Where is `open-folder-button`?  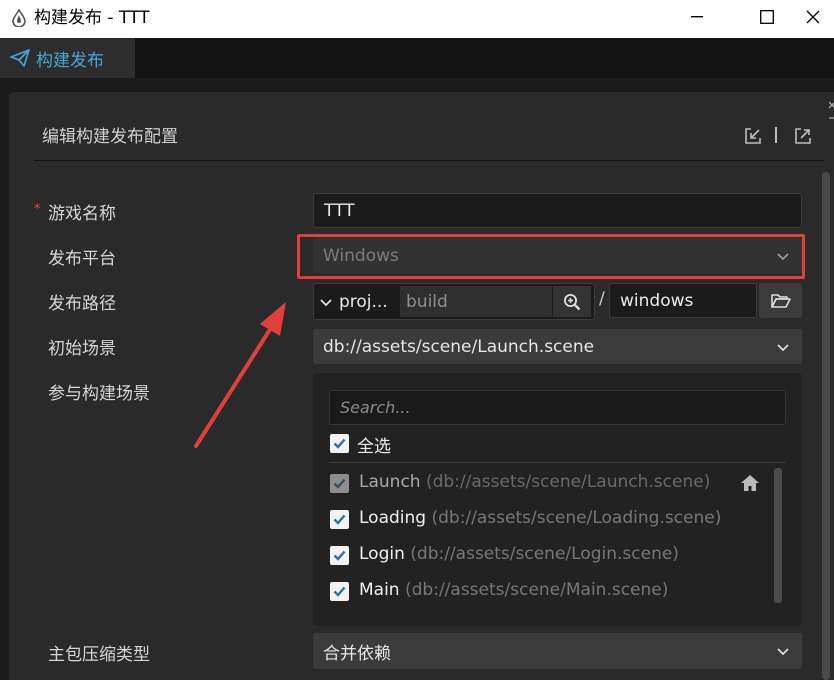 open-folder-button is located at coordinates (780, 300).